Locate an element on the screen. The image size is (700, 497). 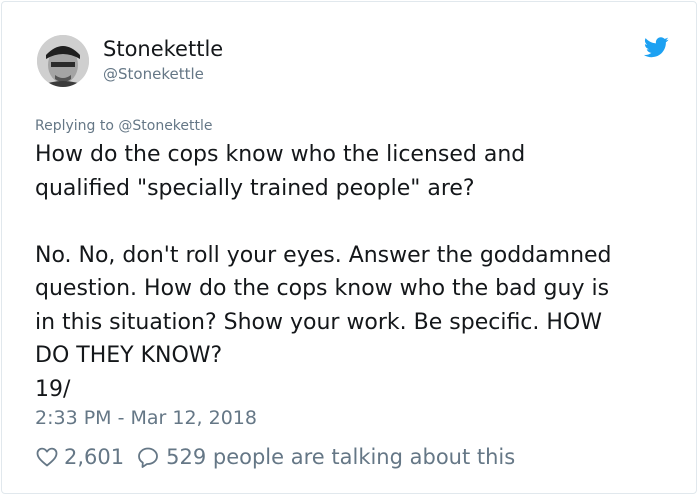
display-name: Stonekettle is located at coordinates (163, 49).